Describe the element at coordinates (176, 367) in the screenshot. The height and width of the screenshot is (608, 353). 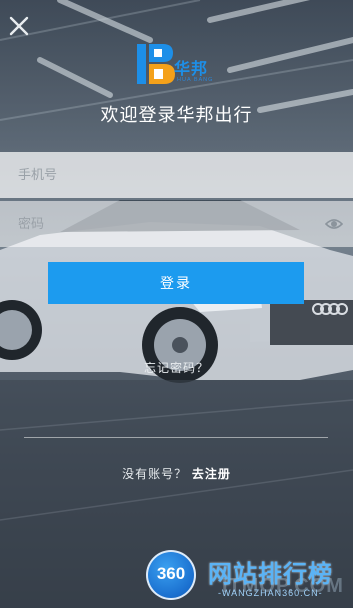
I see `forgot-password-link: 忘记密码？` at that location.